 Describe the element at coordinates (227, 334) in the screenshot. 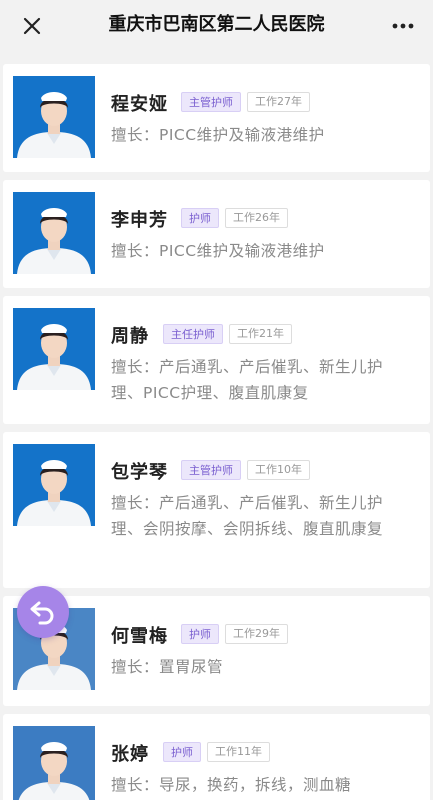

I see `nurse-badges: 主任护师 工作21年` at that location.